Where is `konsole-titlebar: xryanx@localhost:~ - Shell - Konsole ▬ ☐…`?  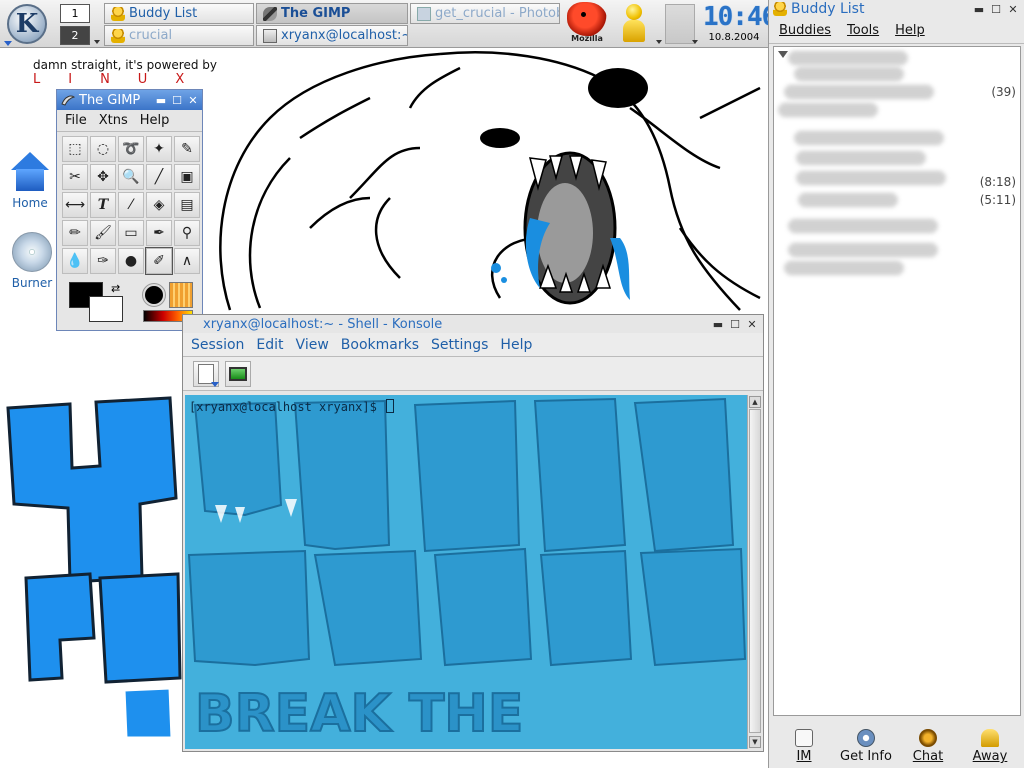 konsole-titlebar: xryanx@localhost:~ - Shell - Konsole ▬ ☐… is located at coordinates (473, 324).